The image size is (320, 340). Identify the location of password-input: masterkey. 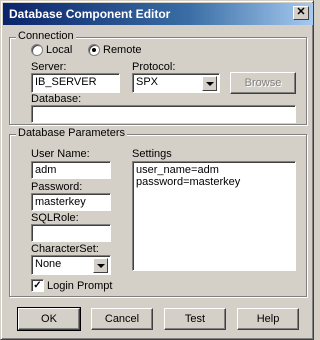
(71, 202).